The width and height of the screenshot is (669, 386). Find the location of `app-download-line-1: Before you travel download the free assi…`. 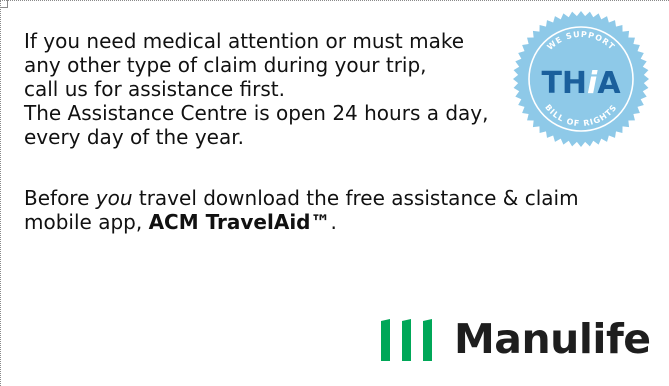

app-download-line-1: Before you travel download the free assi… is located at coordinates (334, 198).